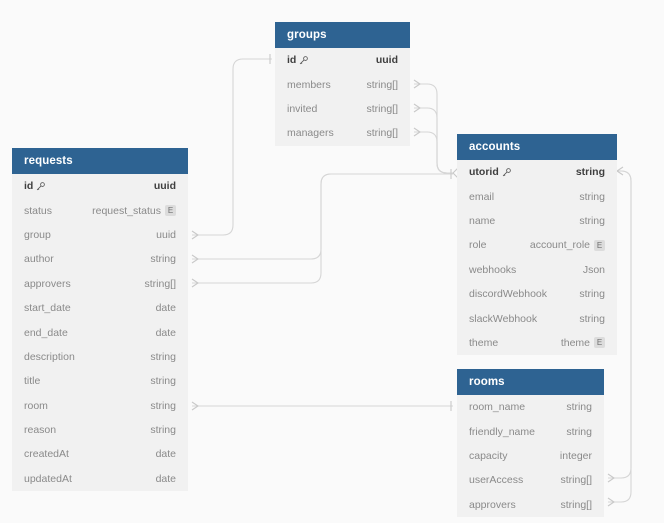  What do you see at coordinates (417, 108) in the screenshot?
I see `marker-groups-invited` at bounding box center [417, 108].